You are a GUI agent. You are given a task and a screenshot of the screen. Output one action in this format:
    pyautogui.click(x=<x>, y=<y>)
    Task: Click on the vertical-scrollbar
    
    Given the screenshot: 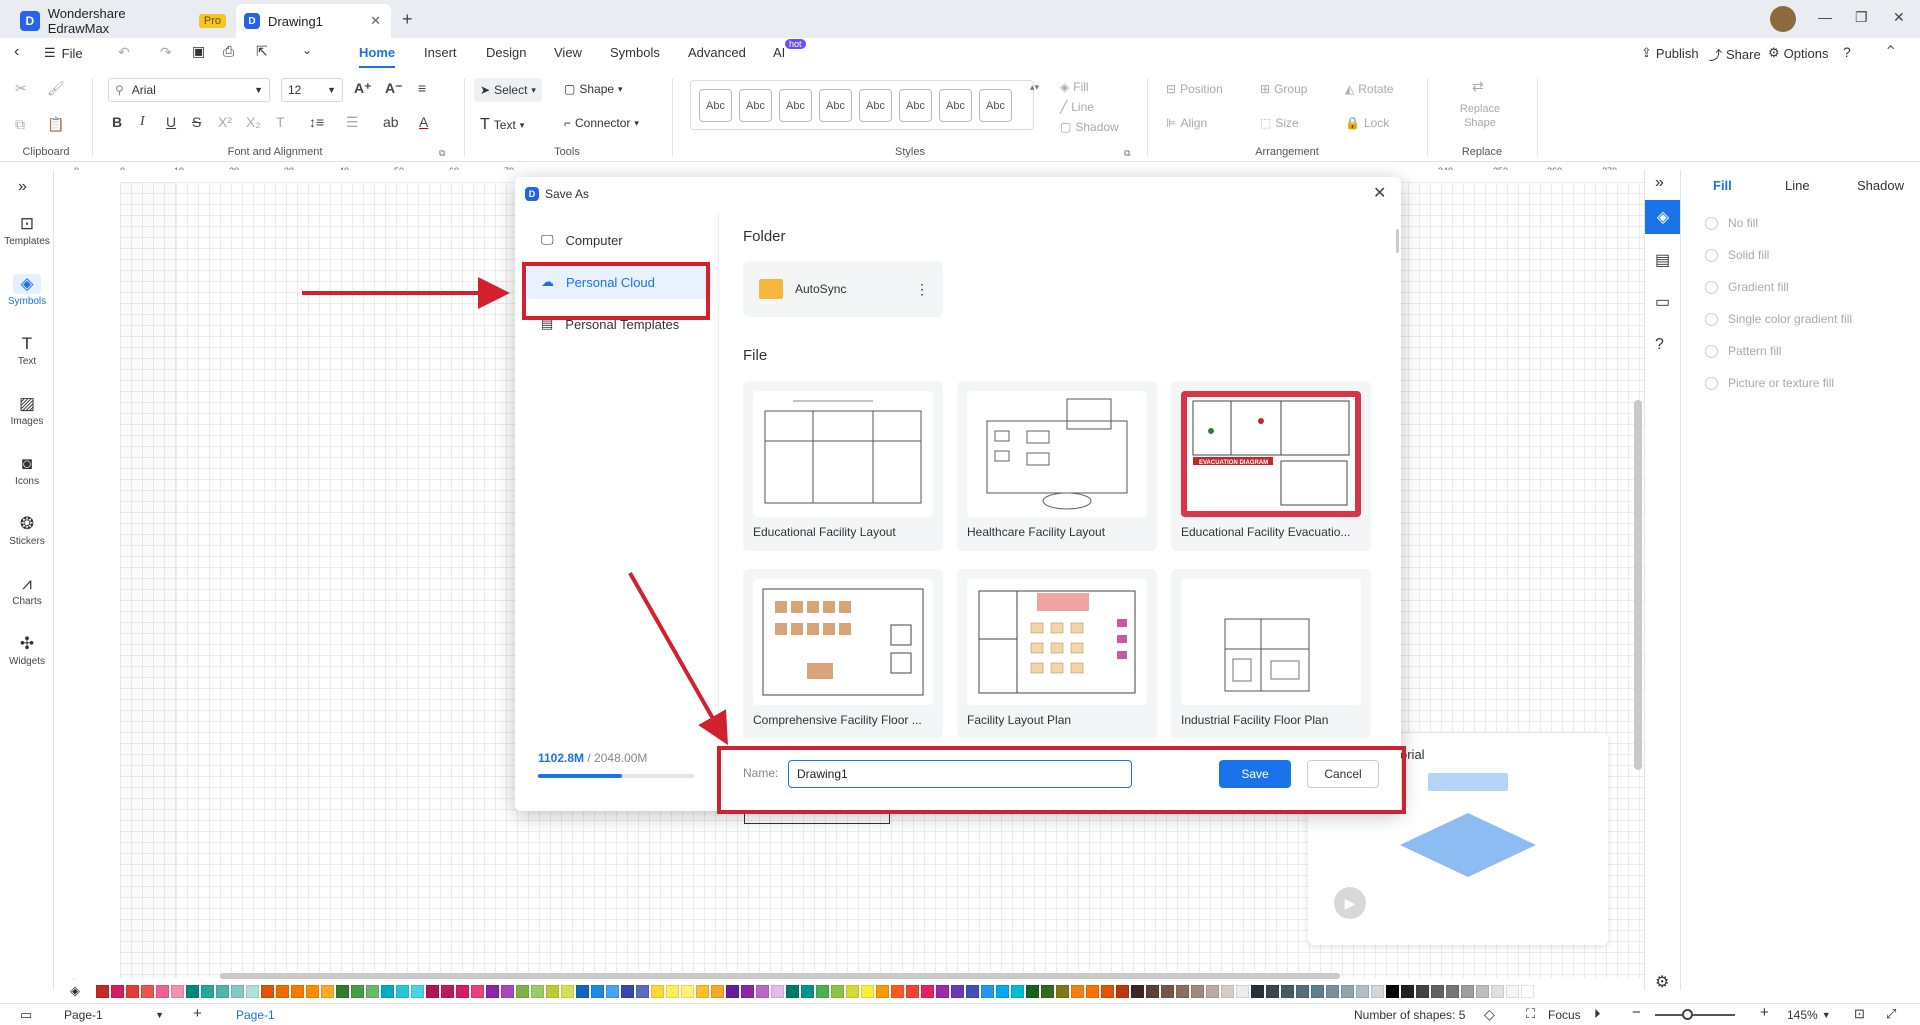 What is the action you would take?
    pyautogui.click(x=1638, y=585)
    